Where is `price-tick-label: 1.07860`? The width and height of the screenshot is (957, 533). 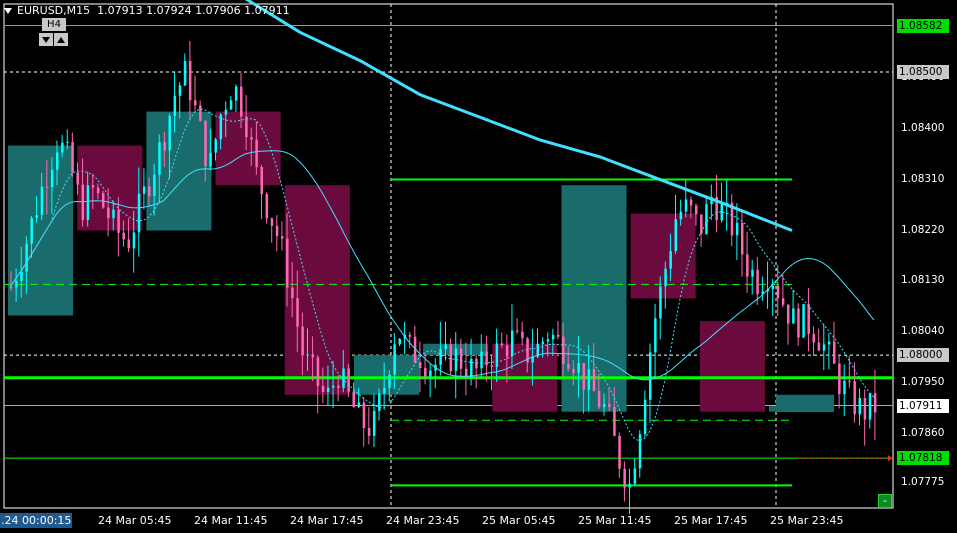 price-tick-label: 1.07860 is located at coordinates (923, 433).